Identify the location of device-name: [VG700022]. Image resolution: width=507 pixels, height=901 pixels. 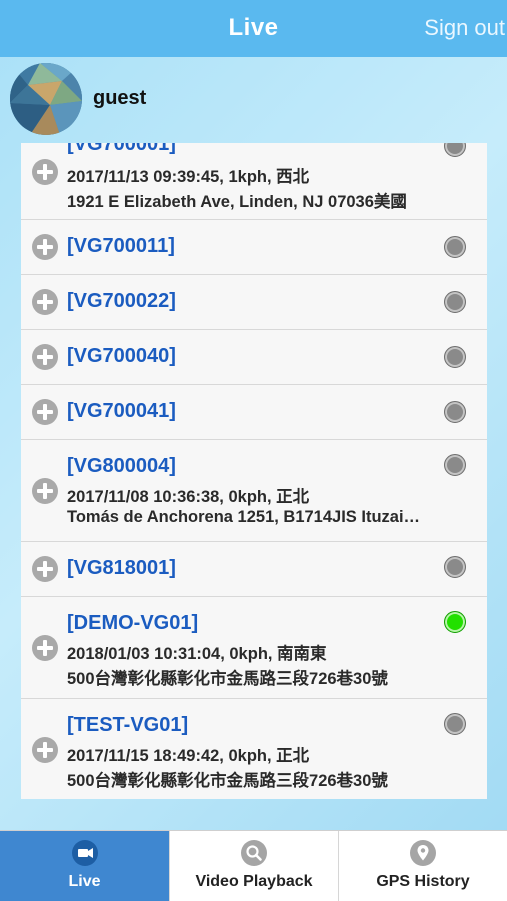
(121, 301).